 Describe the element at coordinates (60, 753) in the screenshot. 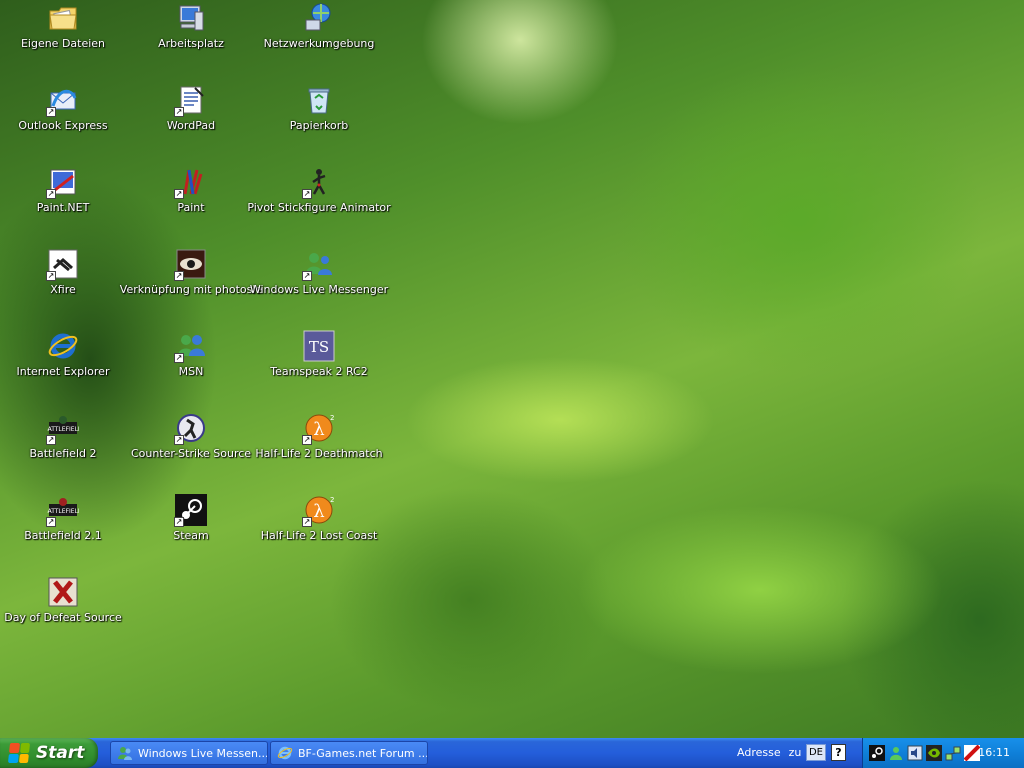

I see `start-label: Start` at that location.